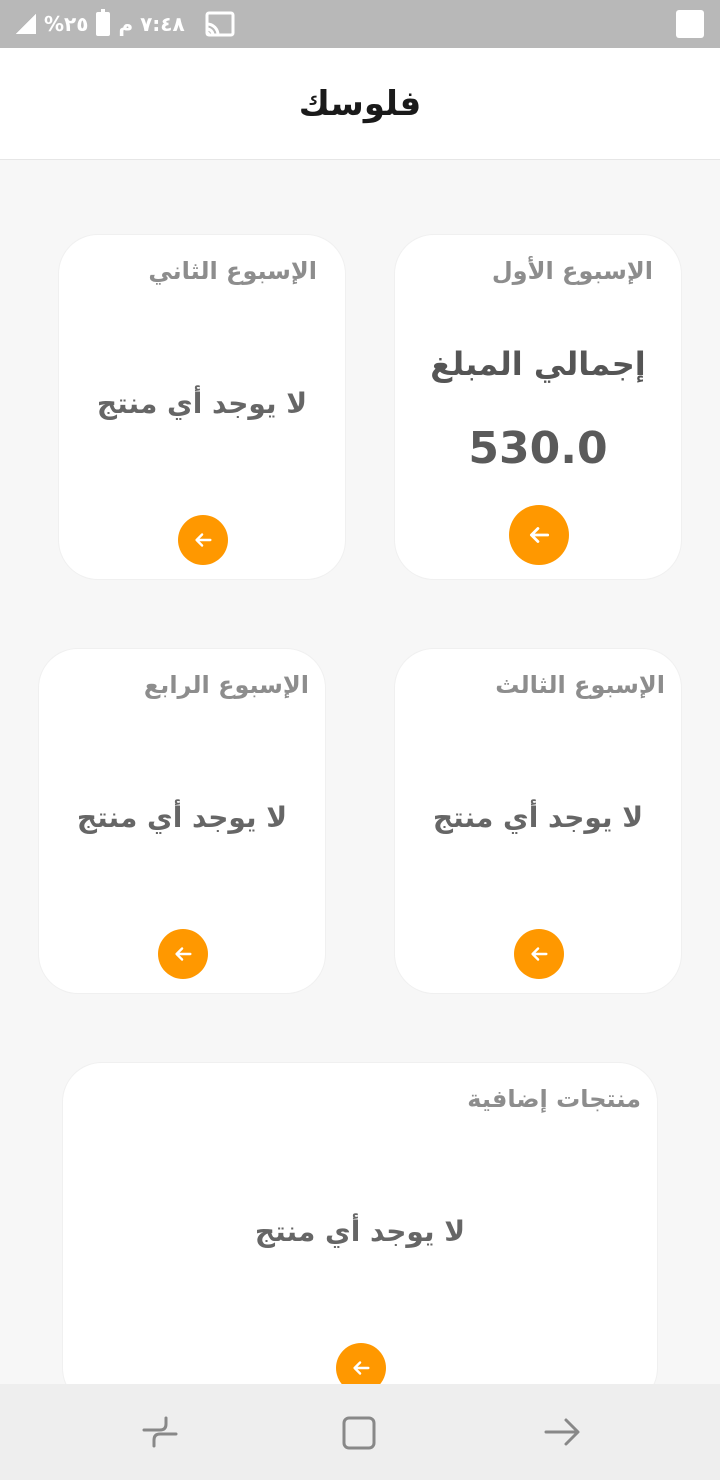 The image size is (720, 1480). I want to click on card-week2: الإسبوع الثاني لا يوجد أي منتج, so click(202, 407).